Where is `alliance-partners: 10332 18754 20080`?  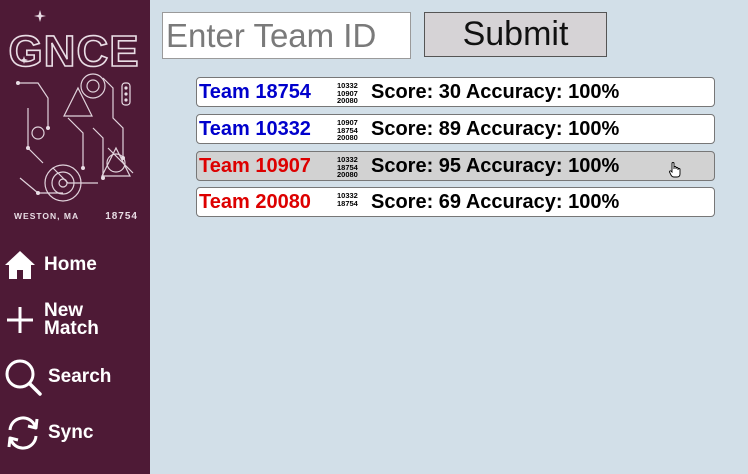 alliance-partners: 10332 18754 20080 is located at coordinates (347, 167).